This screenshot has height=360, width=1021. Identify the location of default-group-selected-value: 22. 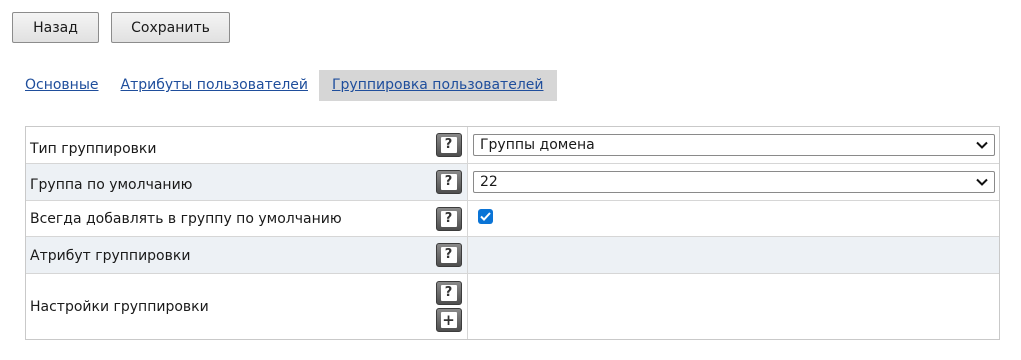
(489, 182).